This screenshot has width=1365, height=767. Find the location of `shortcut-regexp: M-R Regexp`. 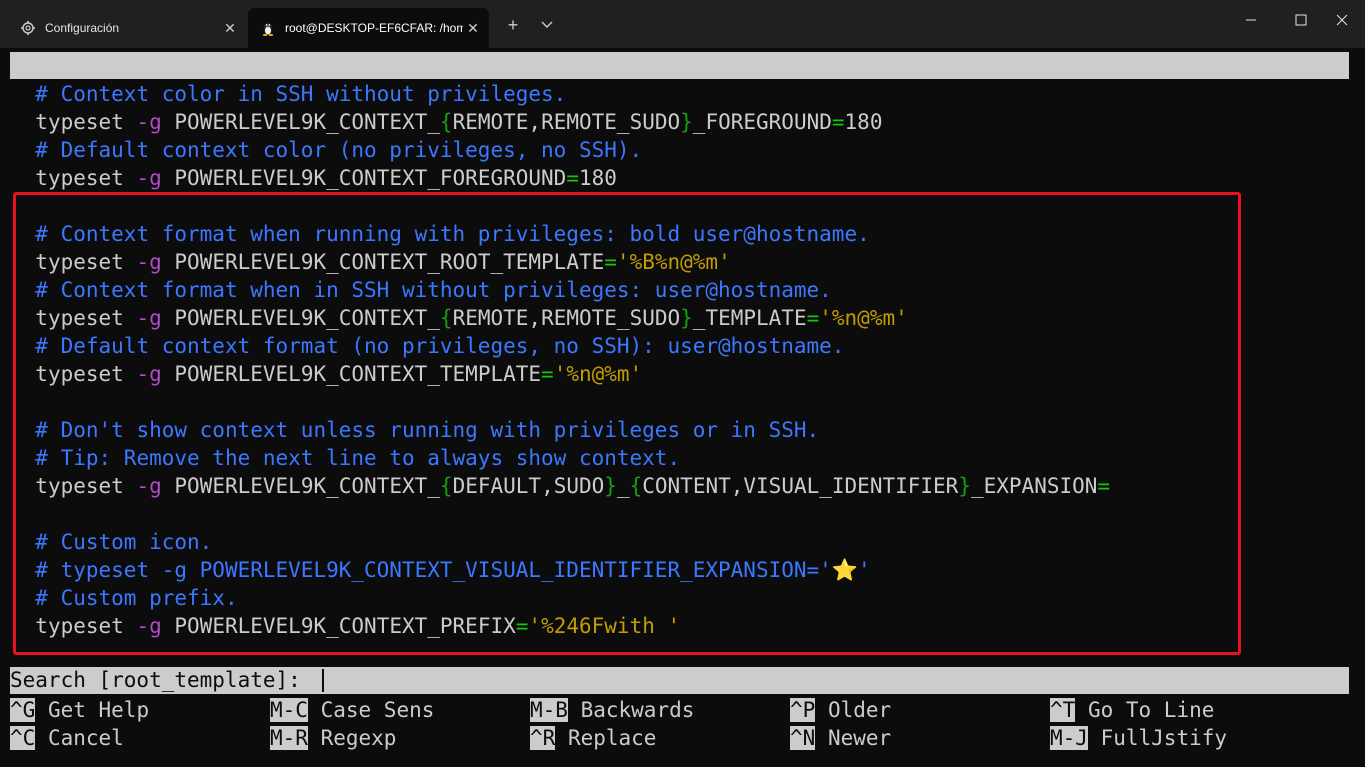

shortcut-regexp: M-R Regexp is located at coordinates (333, 738).